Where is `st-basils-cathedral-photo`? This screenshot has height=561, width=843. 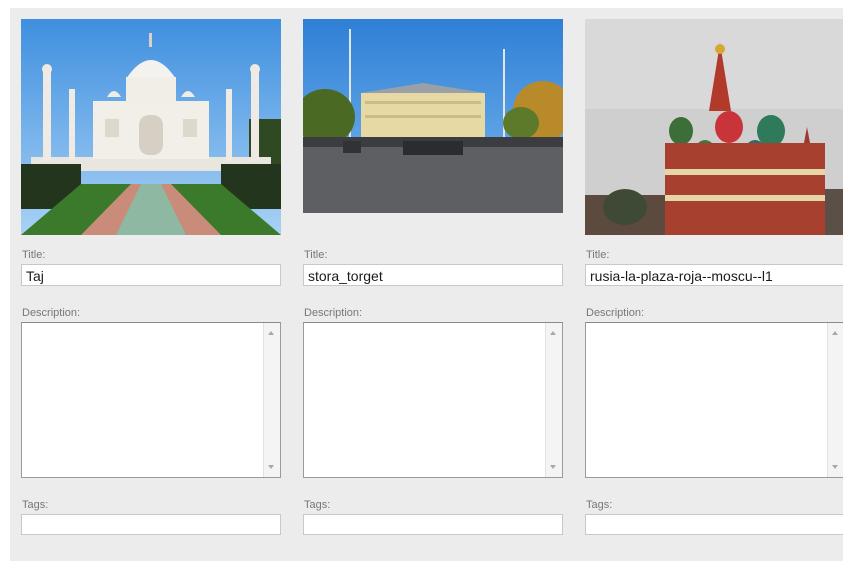 st-basils-cathedral-photo is located at coordinates (714, 127).